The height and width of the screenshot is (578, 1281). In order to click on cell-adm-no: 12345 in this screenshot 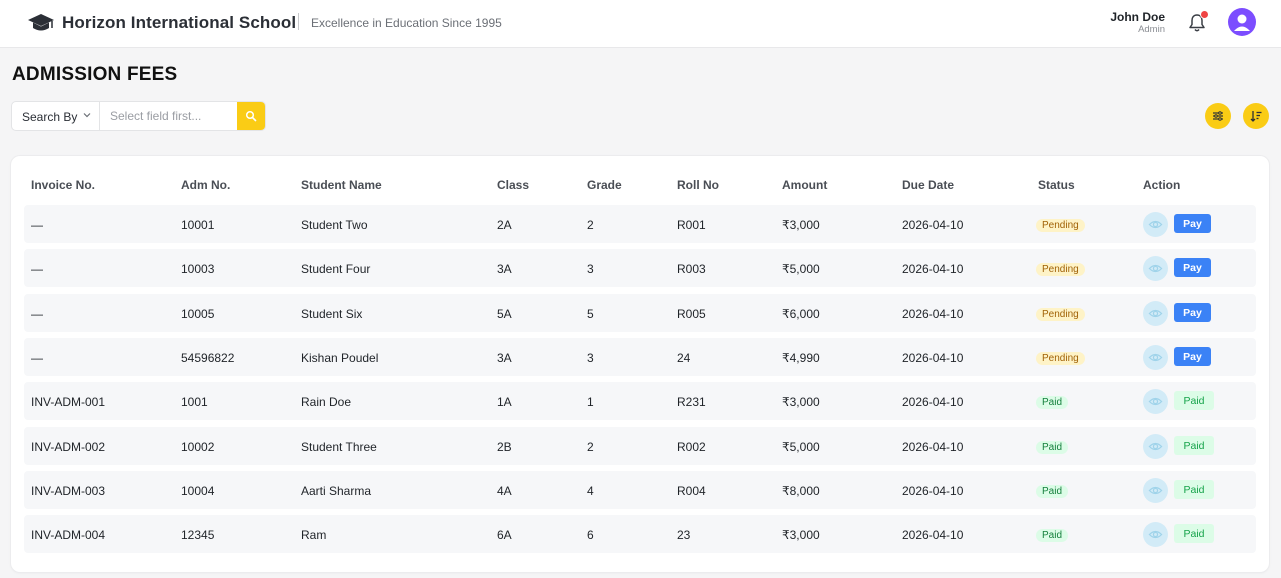, I will do `click(198, 535)`.